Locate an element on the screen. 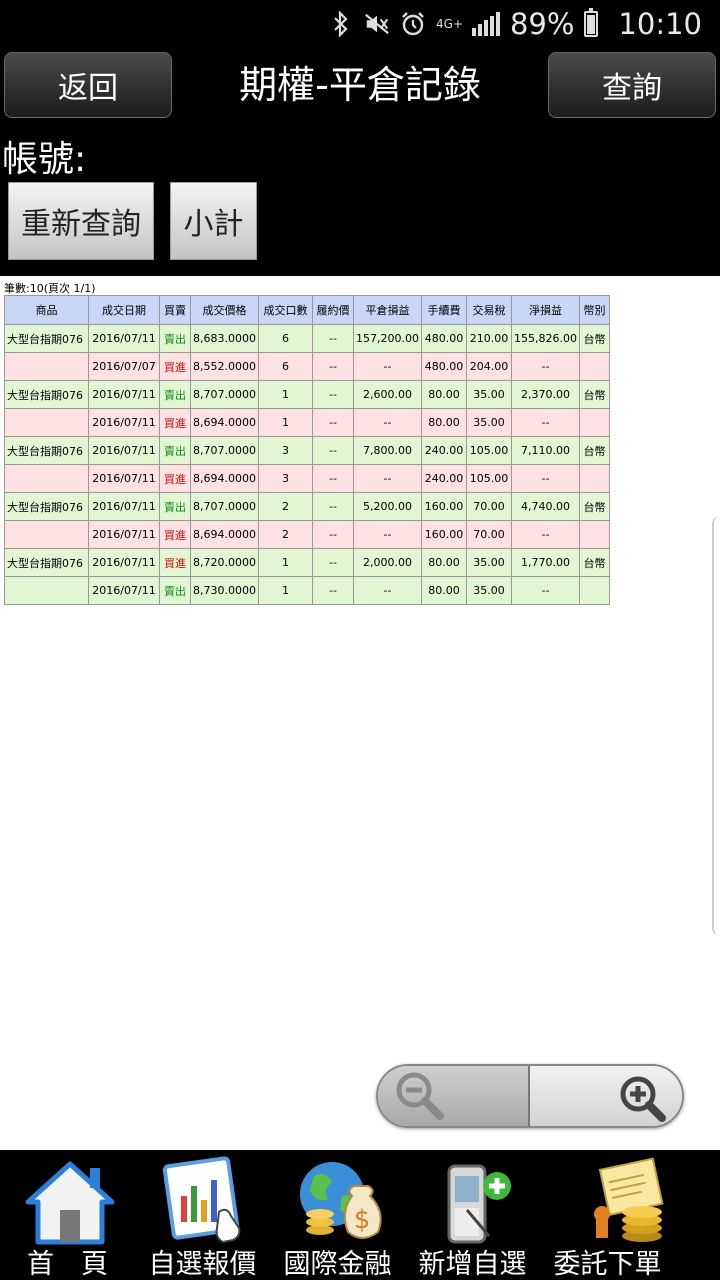 The image size is (720, 1280). nav-label: 國際金融 is located at coordinates (337, 1264).